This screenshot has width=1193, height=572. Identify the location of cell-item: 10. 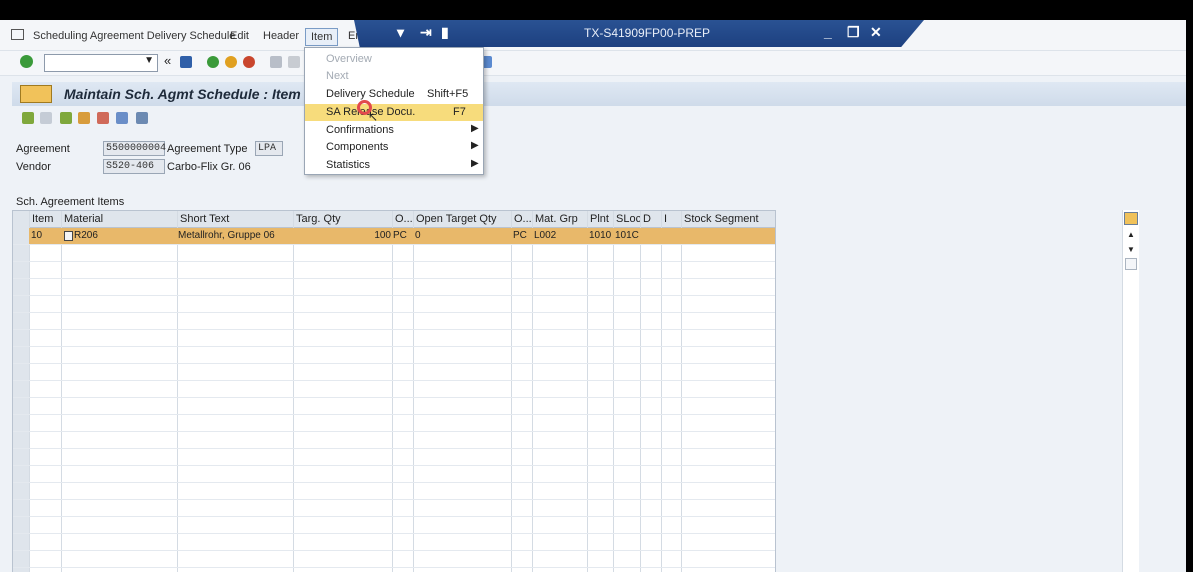
(36, 235).